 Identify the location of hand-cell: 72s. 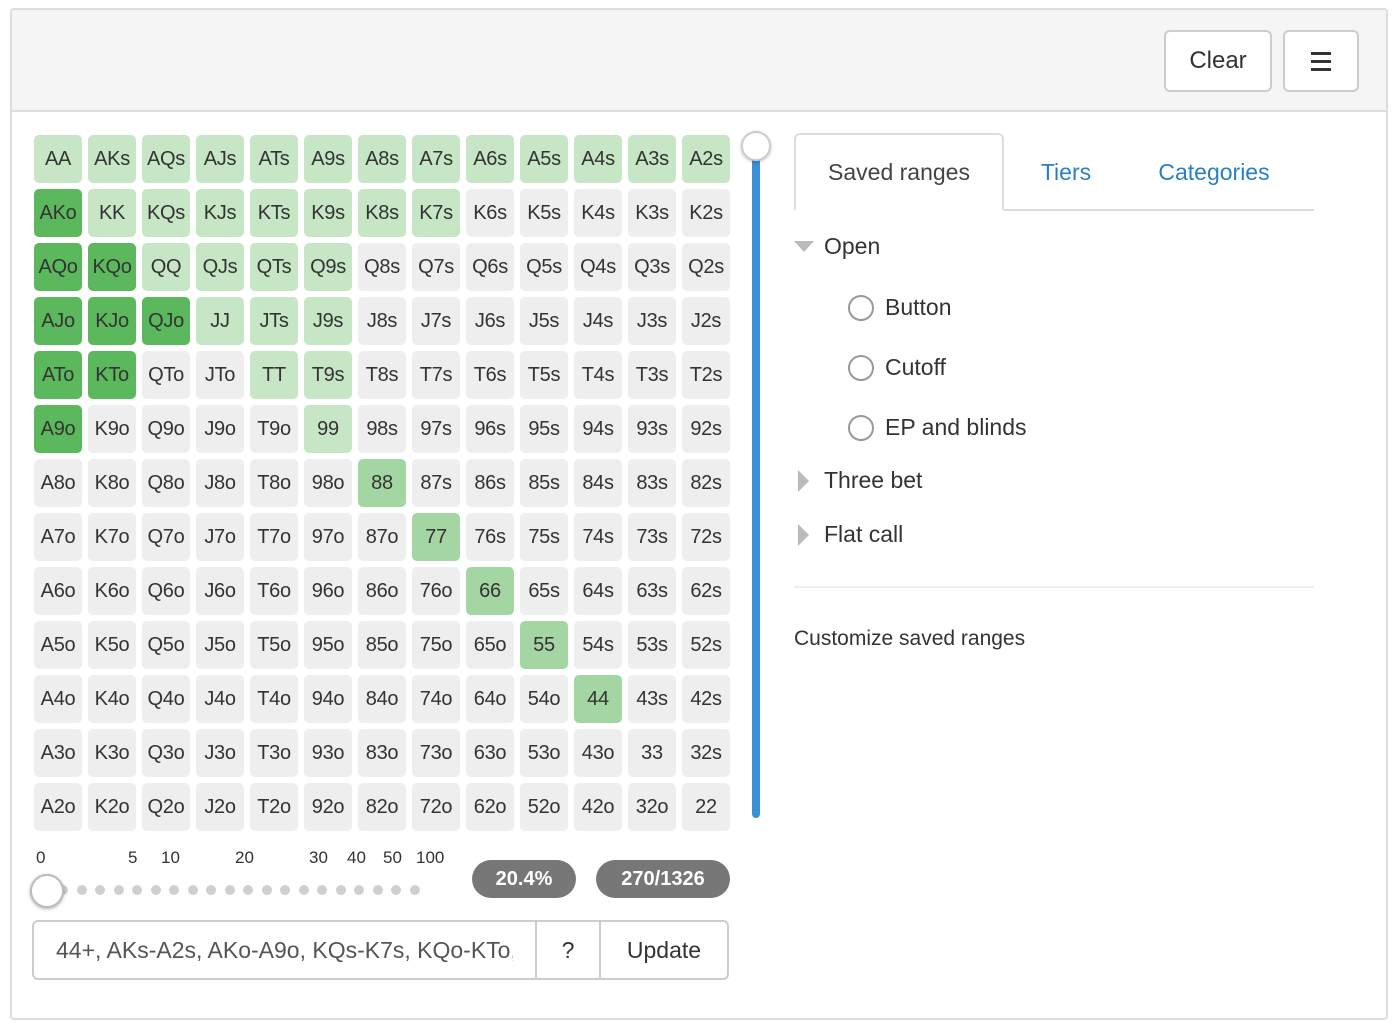
(706, 537).